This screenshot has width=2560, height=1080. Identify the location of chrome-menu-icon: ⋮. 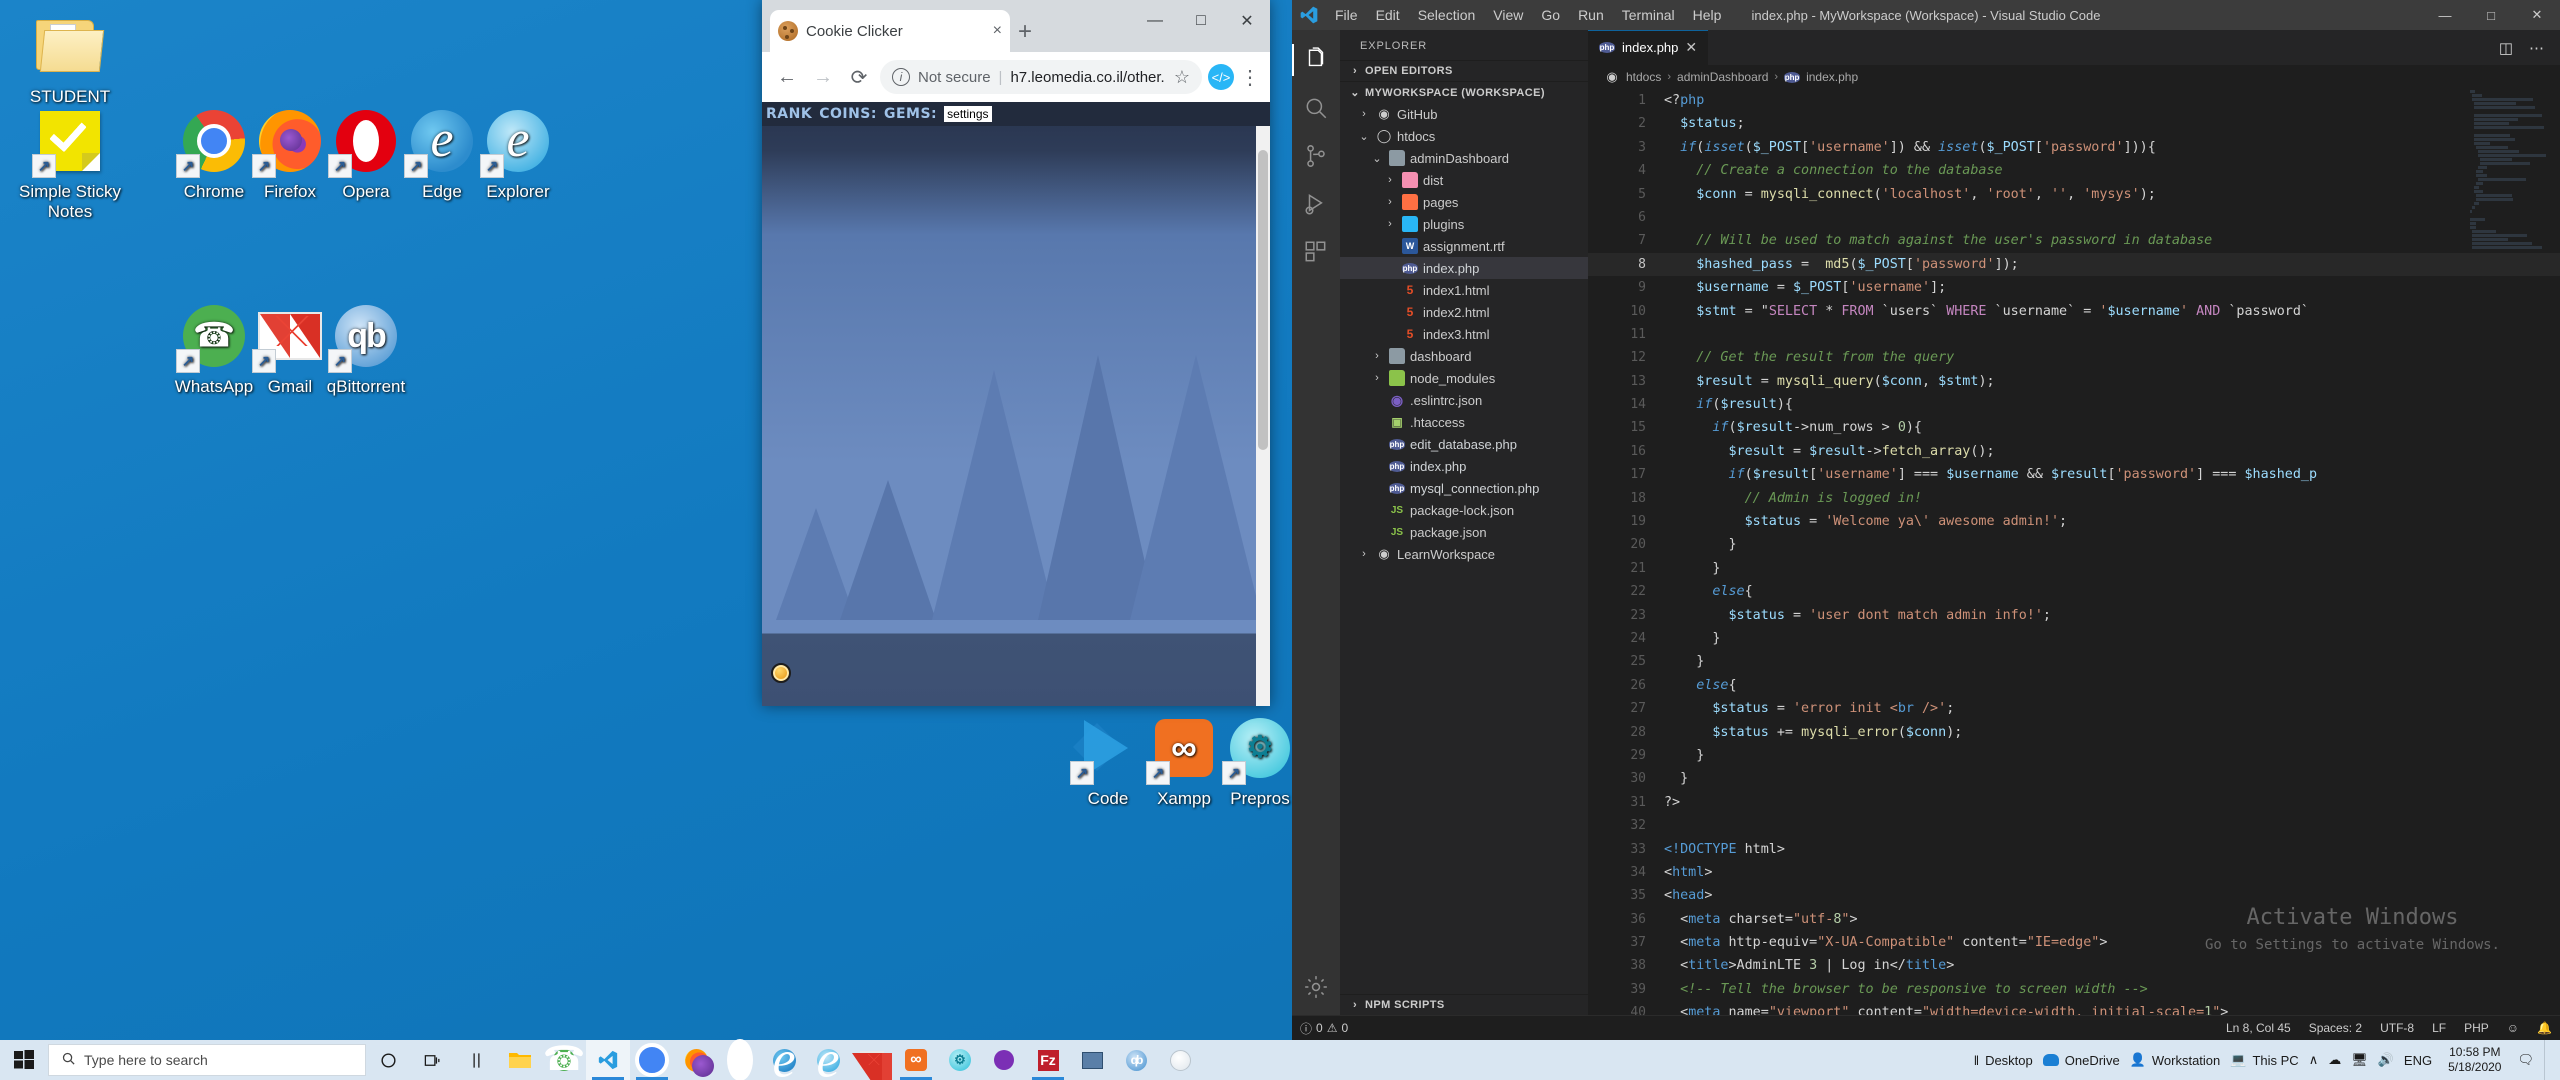
(1250, 77).